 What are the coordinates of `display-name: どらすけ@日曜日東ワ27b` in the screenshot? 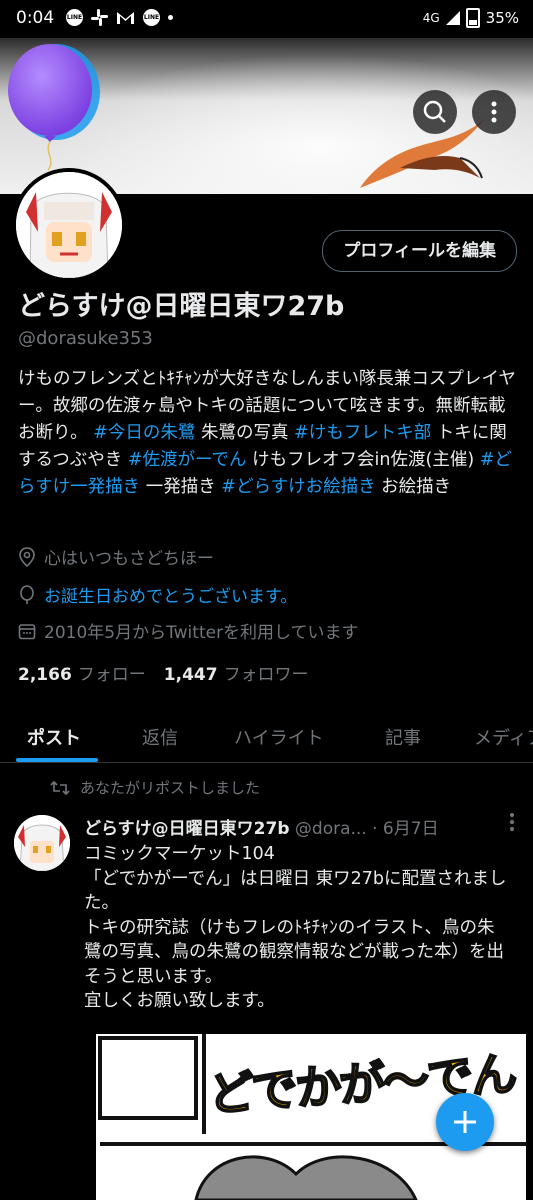 It's located at (181, 306).